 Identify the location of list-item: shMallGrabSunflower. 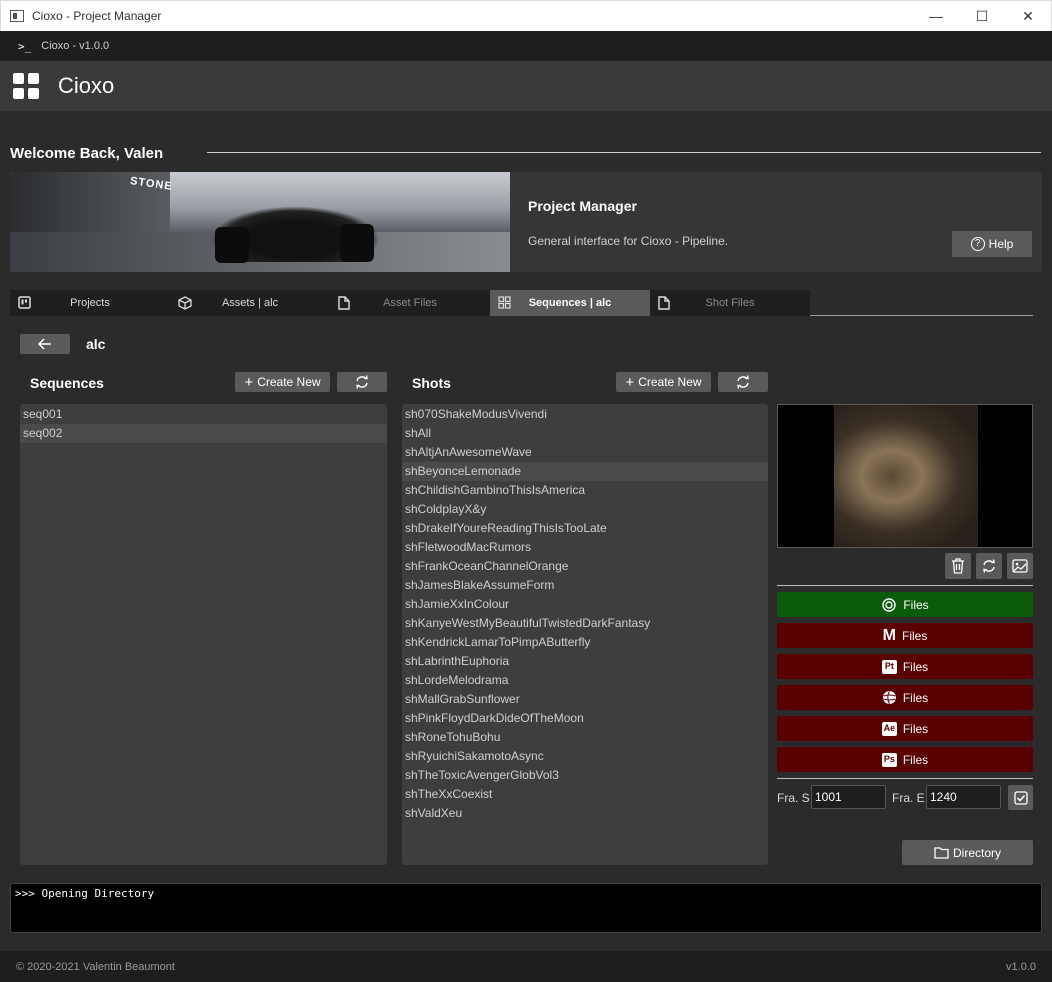
(585, 699).